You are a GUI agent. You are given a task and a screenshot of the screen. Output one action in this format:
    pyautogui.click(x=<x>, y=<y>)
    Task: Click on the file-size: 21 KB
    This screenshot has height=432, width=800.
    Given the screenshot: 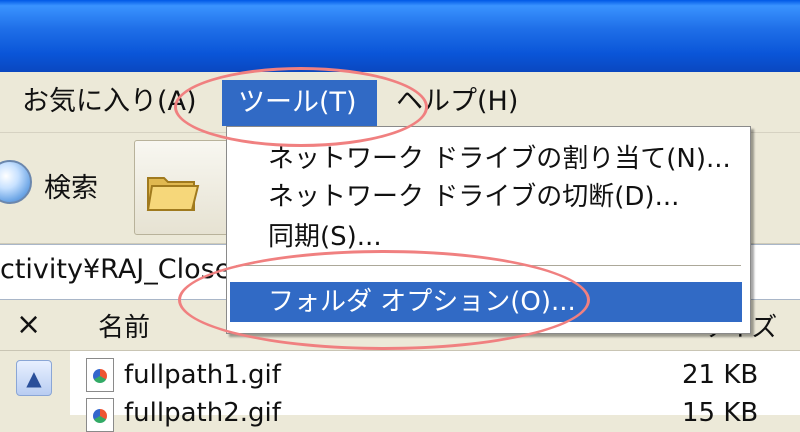 What is the action you would take?
    pyautogui.click(x=720, y=375)
    